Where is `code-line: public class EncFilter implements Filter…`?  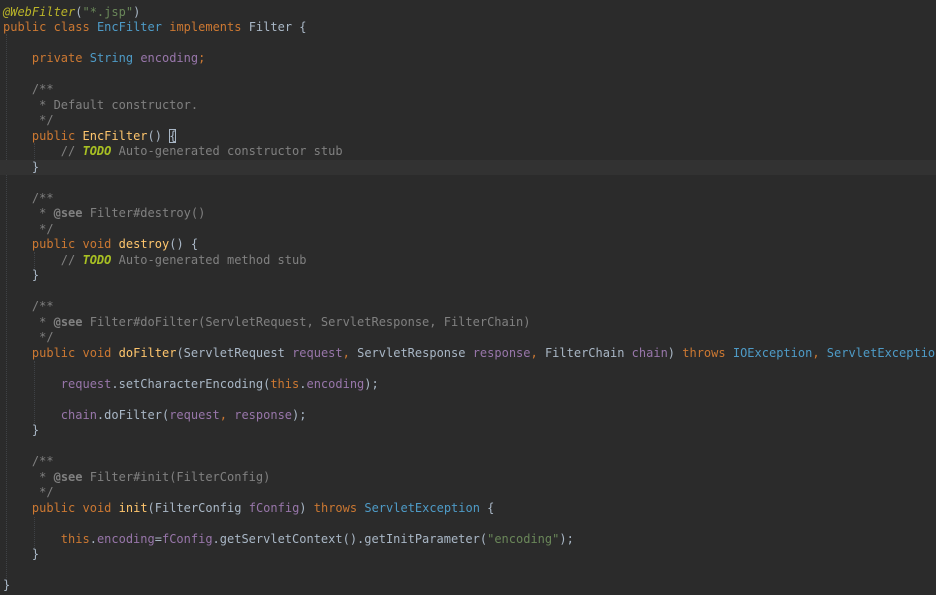
code-line: public class EncFilter implements Filter… is located at coordinates (468, 28).